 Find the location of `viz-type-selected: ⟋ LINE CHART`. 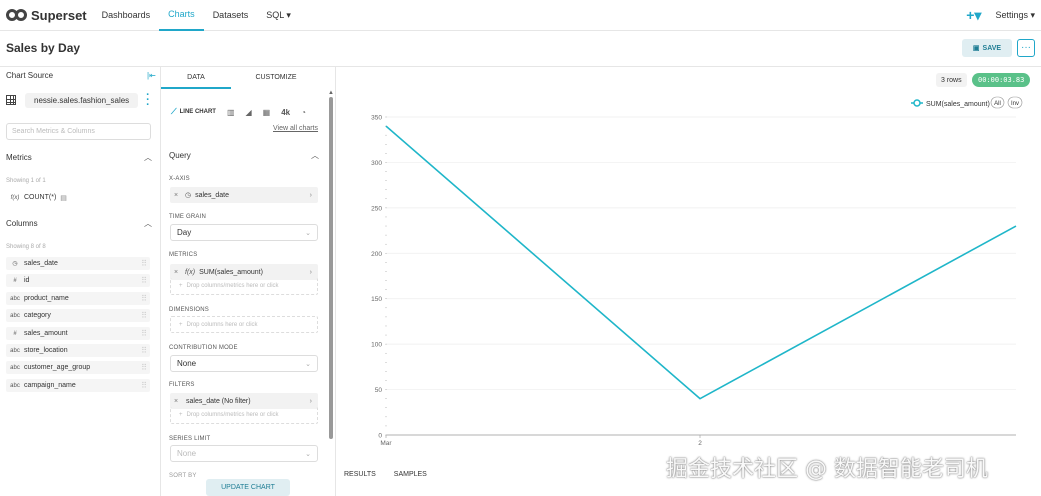

viz-type-selected: ⟋ LINE CHART is located at coordinates (193, 112).